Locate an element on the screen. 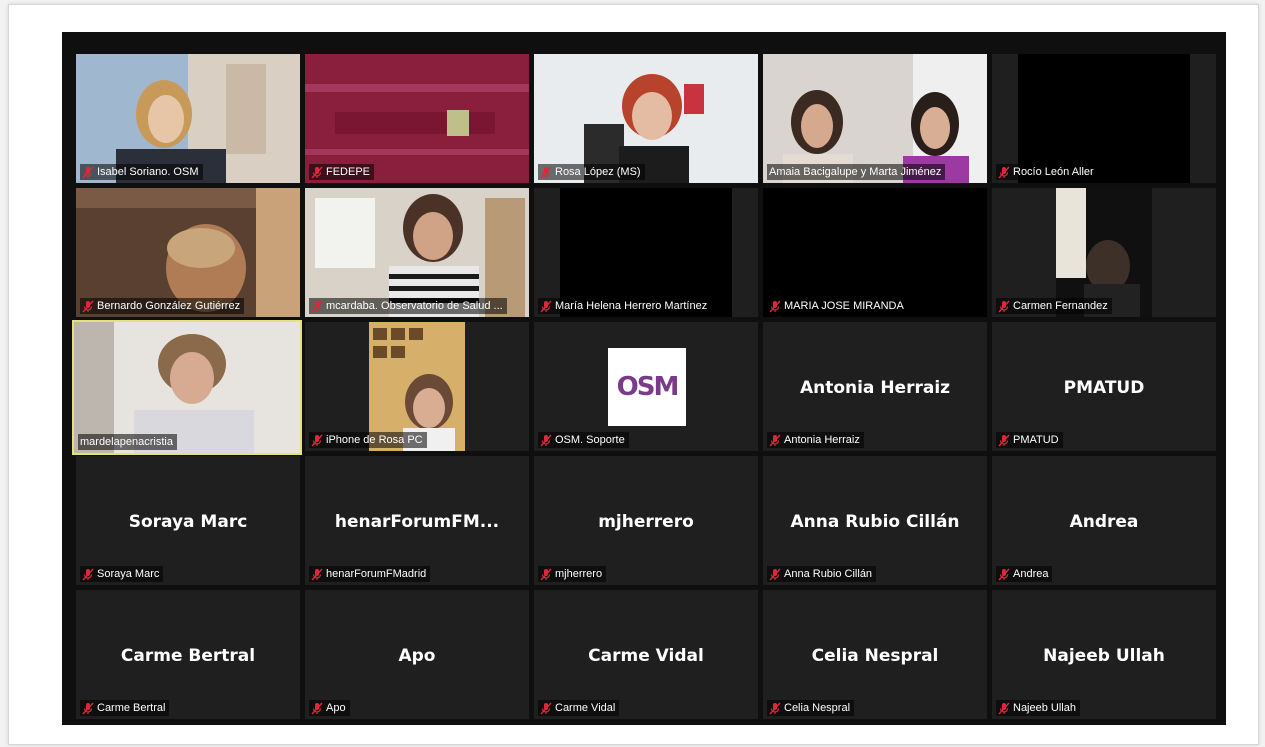 The width and height of the screenshot is (1265, 747). osm-logo: OSM is located at coordinates (647, 387).